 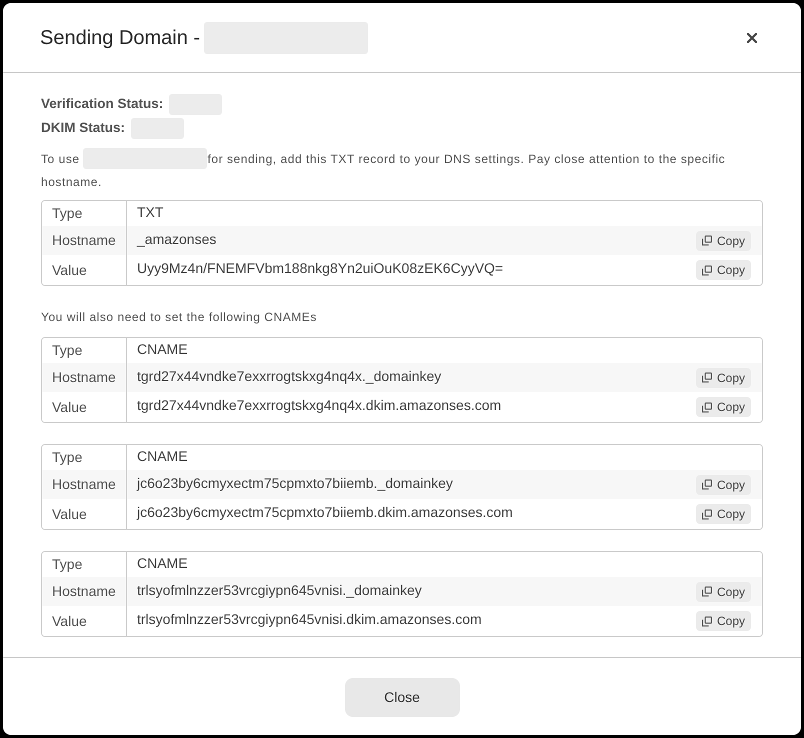 I want to click on field-value: trlsyofmlnzzer53vrcgiypn645vnisi.dkim.amazonses.com, so click(x=309, y=619).